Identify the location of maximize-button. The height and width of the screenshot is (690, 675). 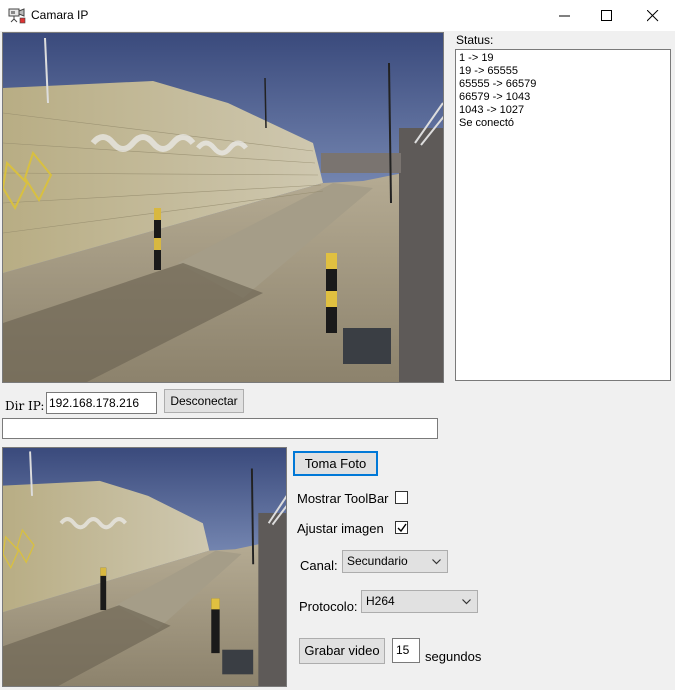
(607, 15).